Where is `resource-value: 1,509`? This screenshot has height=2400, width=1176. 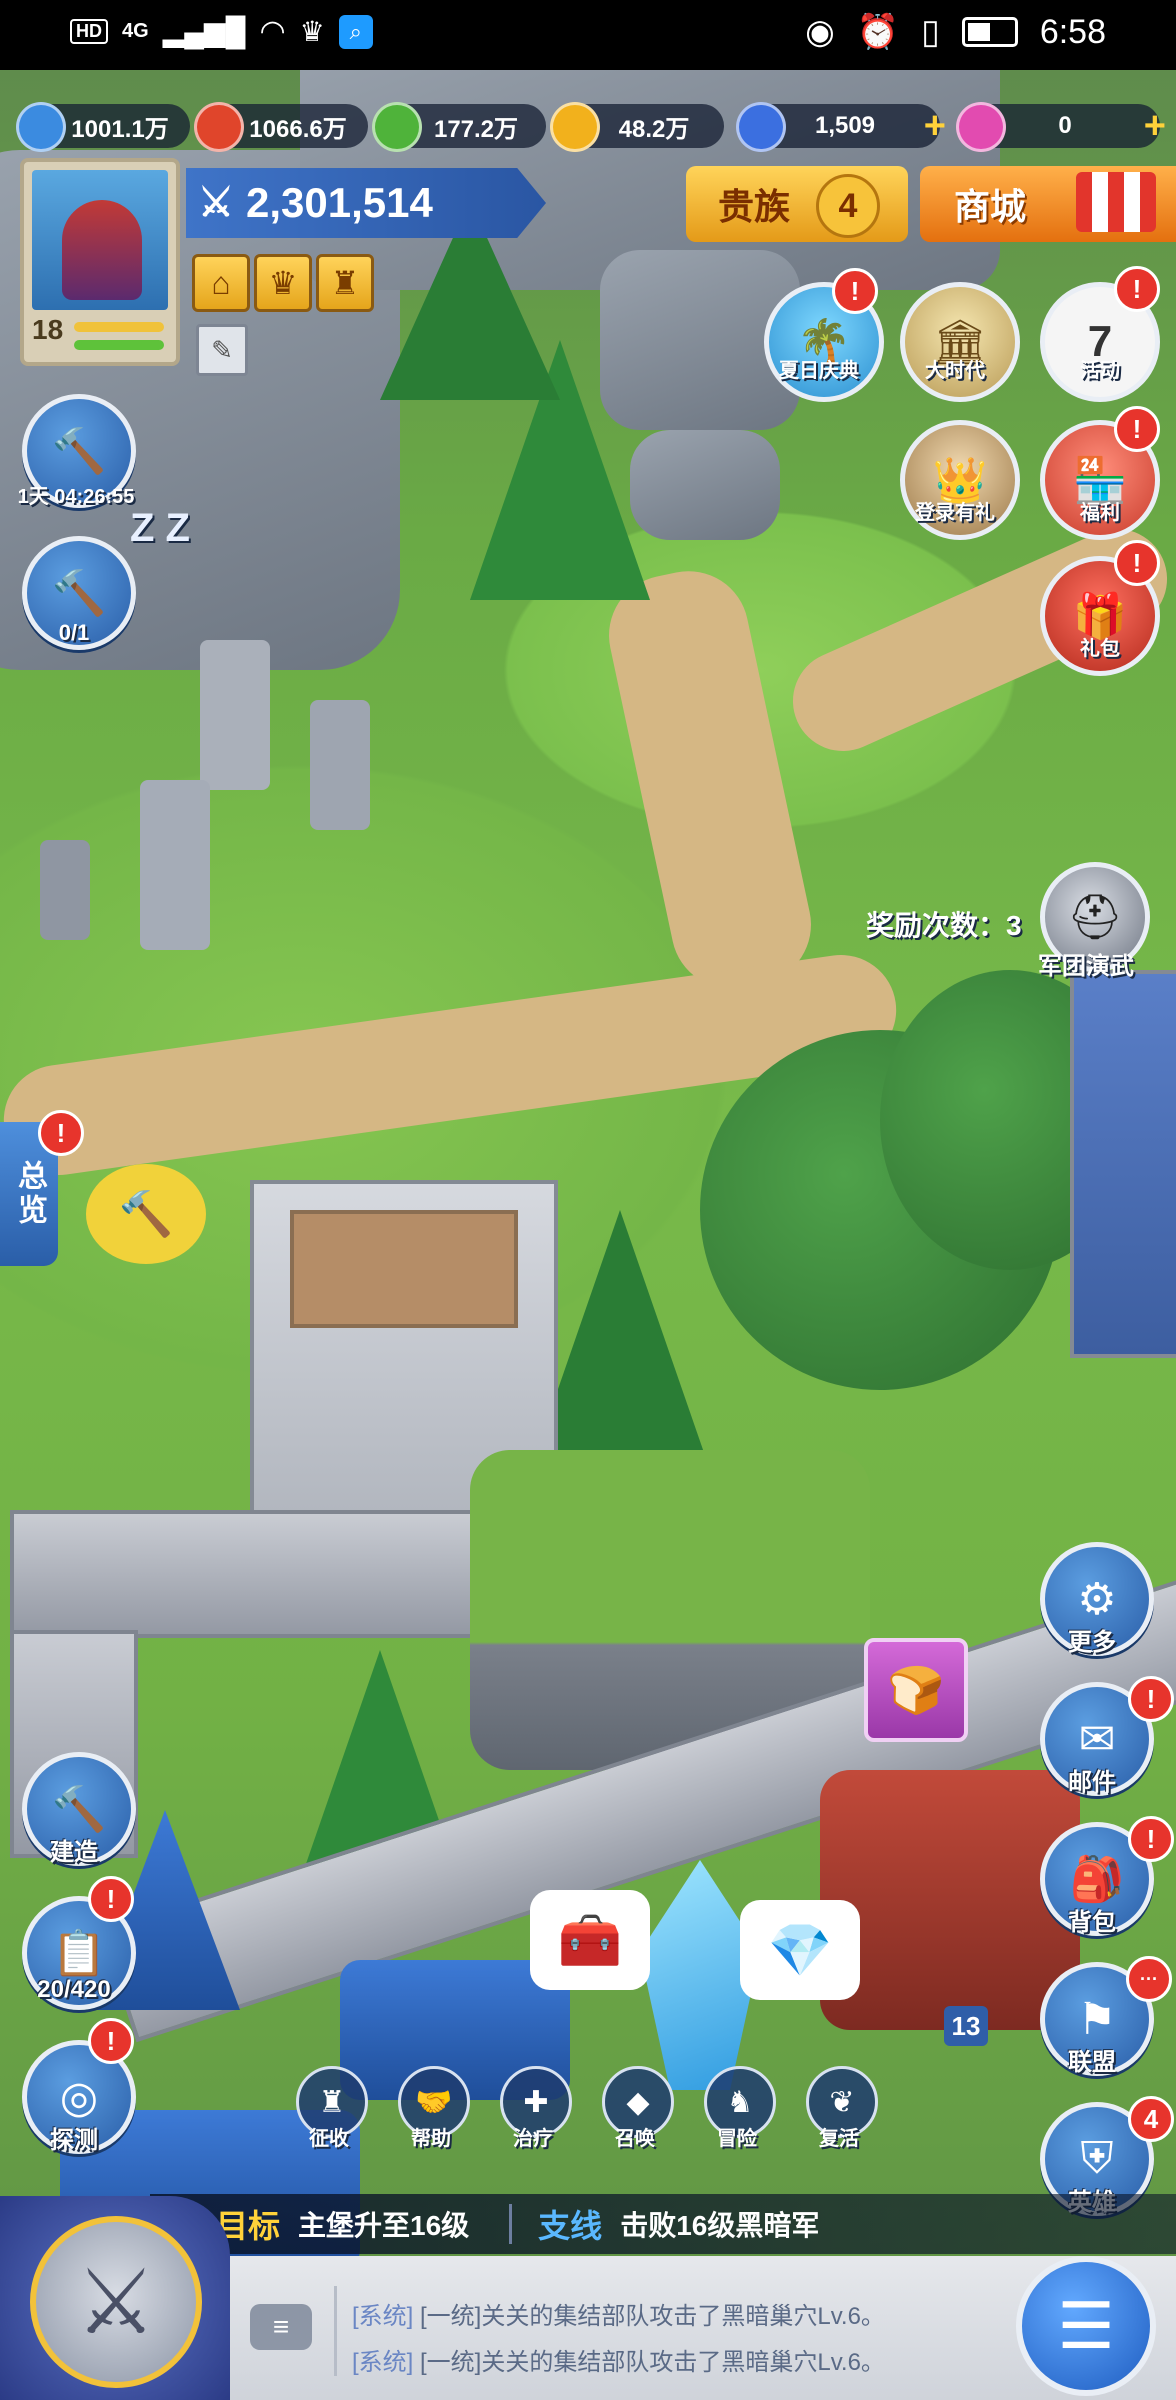 resource-value: 1,509 is located at coordinates (845, 125).